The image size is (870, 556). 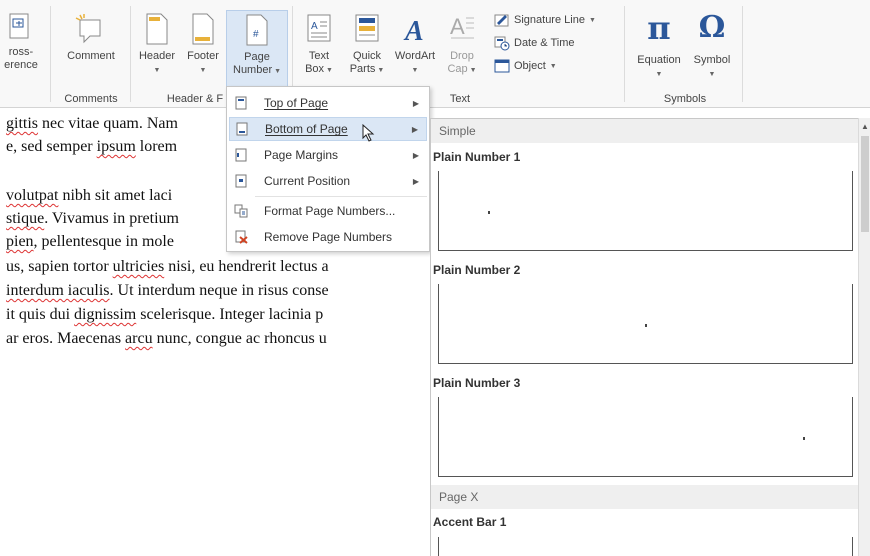 I want to click on date-time-button: Date & Time, so click(x=534, y=43).